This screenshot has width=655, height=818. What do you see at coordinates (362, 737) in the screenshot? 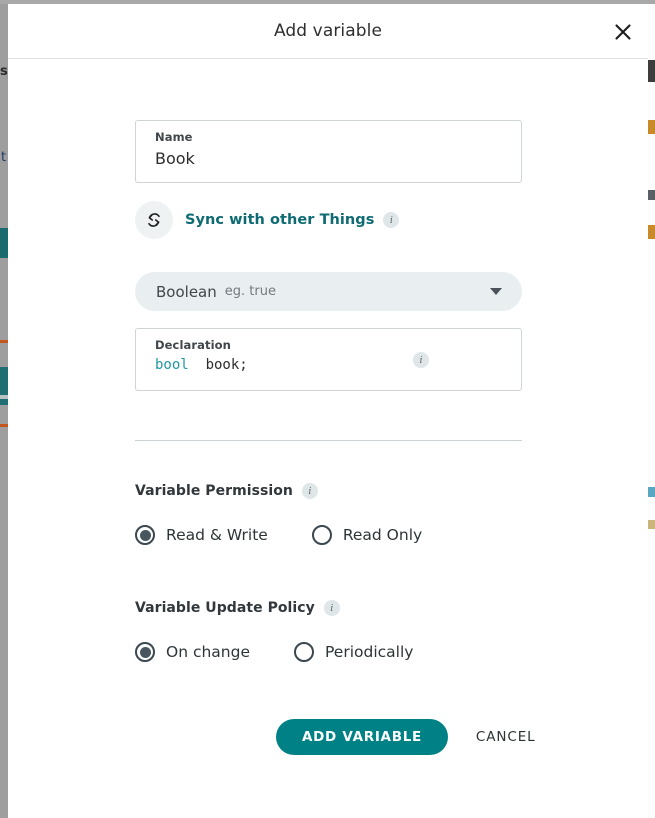
I see `add-variable-button: ADD VARIABLE` at bounding box center [362, 737].